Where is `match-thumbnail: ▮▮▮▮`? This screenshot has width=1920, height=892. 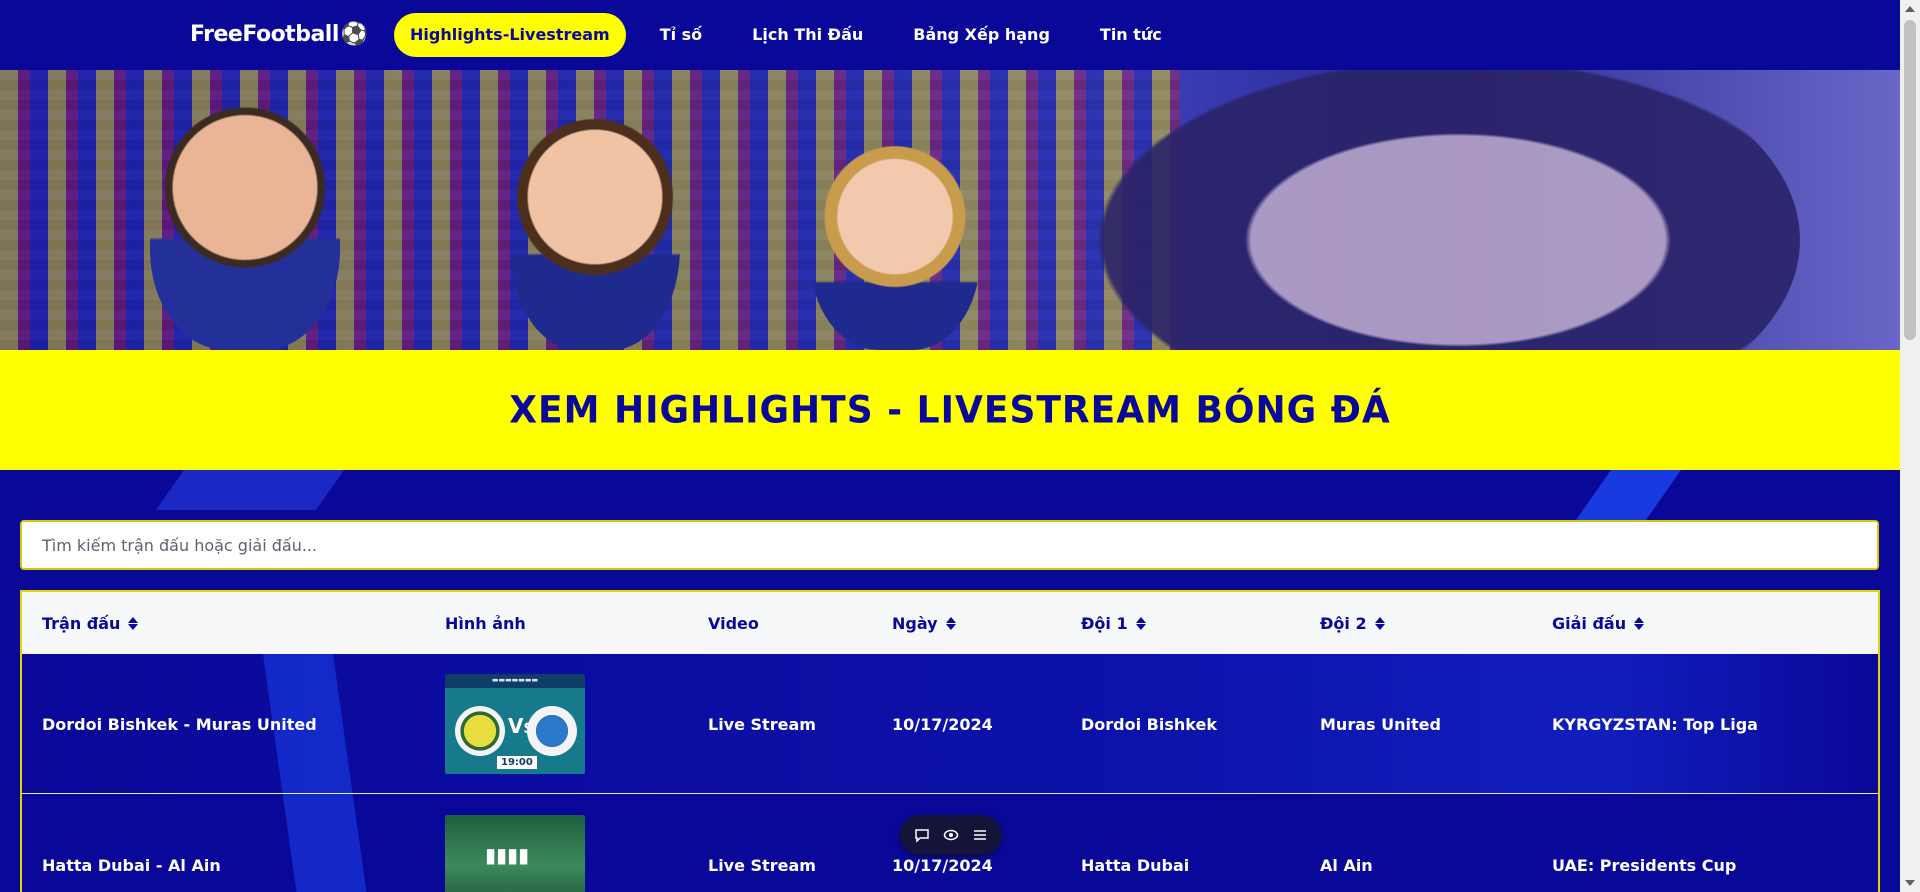 match-thumbnail: ▮▮▮▮ is located at coordinates (515, 853).